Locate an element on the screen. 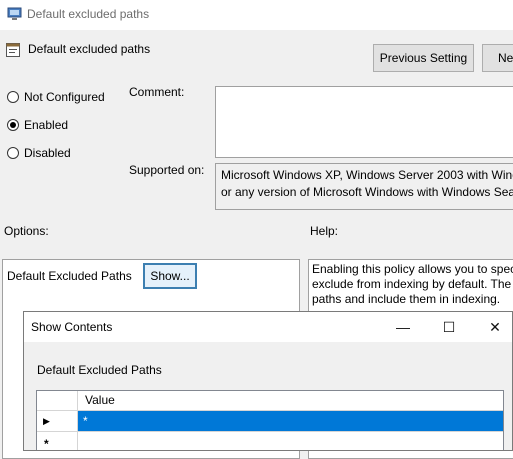 The height and width of the screenshot is (459, 513). help-line-3: paths and include them in indexing. is located at coordinates (406, 299).